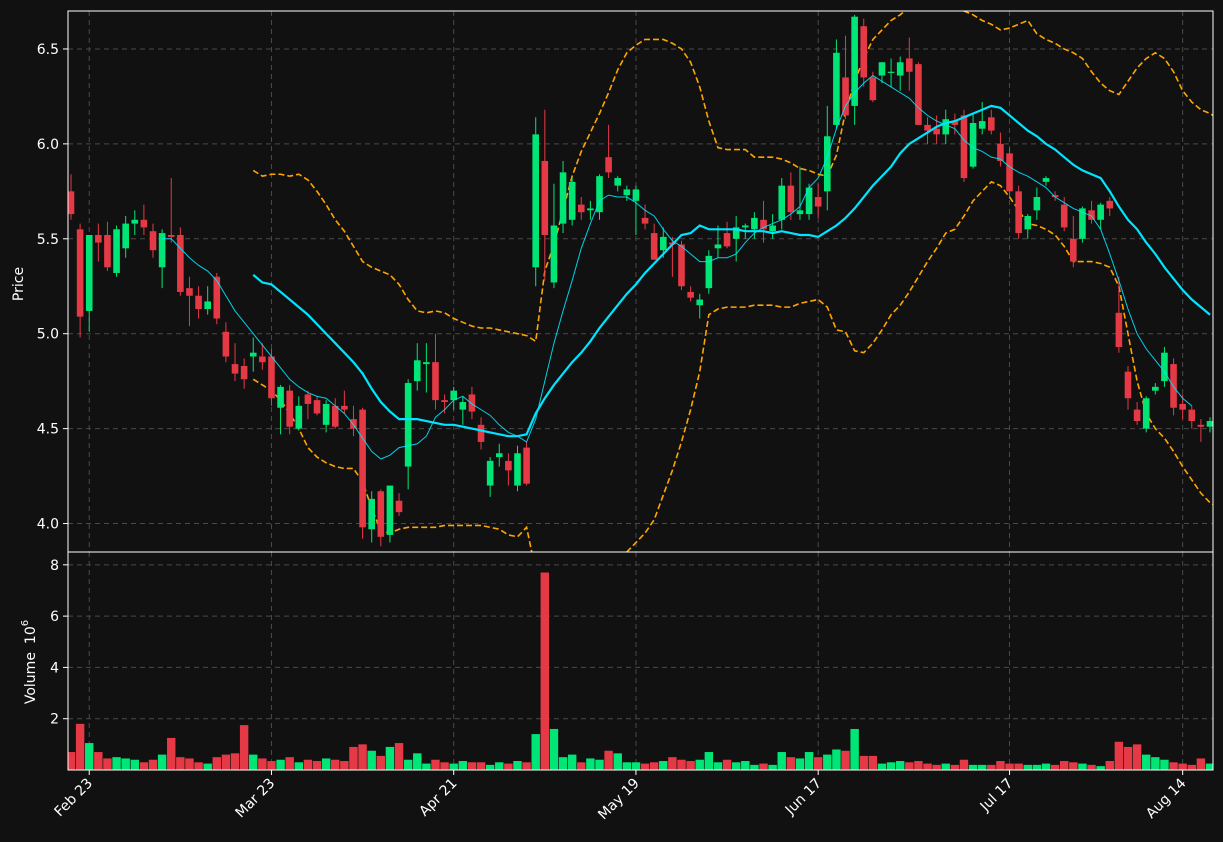  Describe the element at coordinates (48, 430) in the screenshot. I see `price-tick-label: 4.5` at that location.